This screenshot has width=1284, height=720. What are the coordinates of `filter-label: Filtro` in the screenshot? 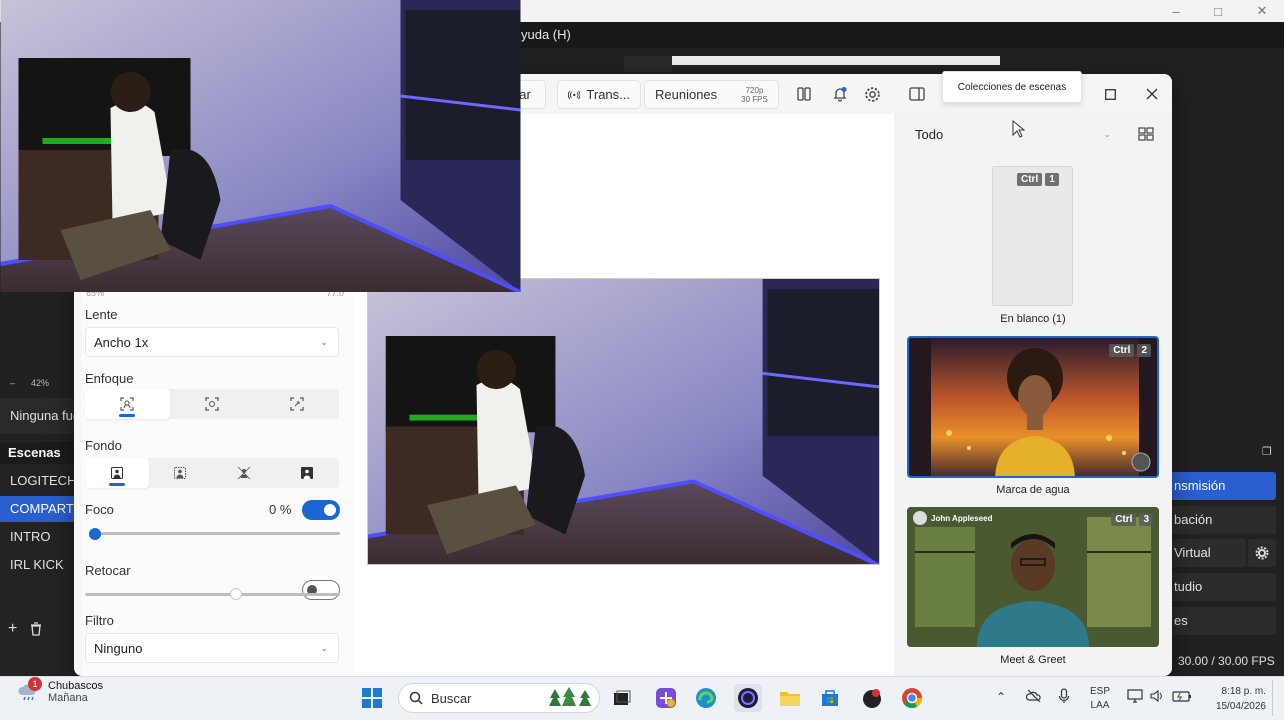 It's located at (99, 620).